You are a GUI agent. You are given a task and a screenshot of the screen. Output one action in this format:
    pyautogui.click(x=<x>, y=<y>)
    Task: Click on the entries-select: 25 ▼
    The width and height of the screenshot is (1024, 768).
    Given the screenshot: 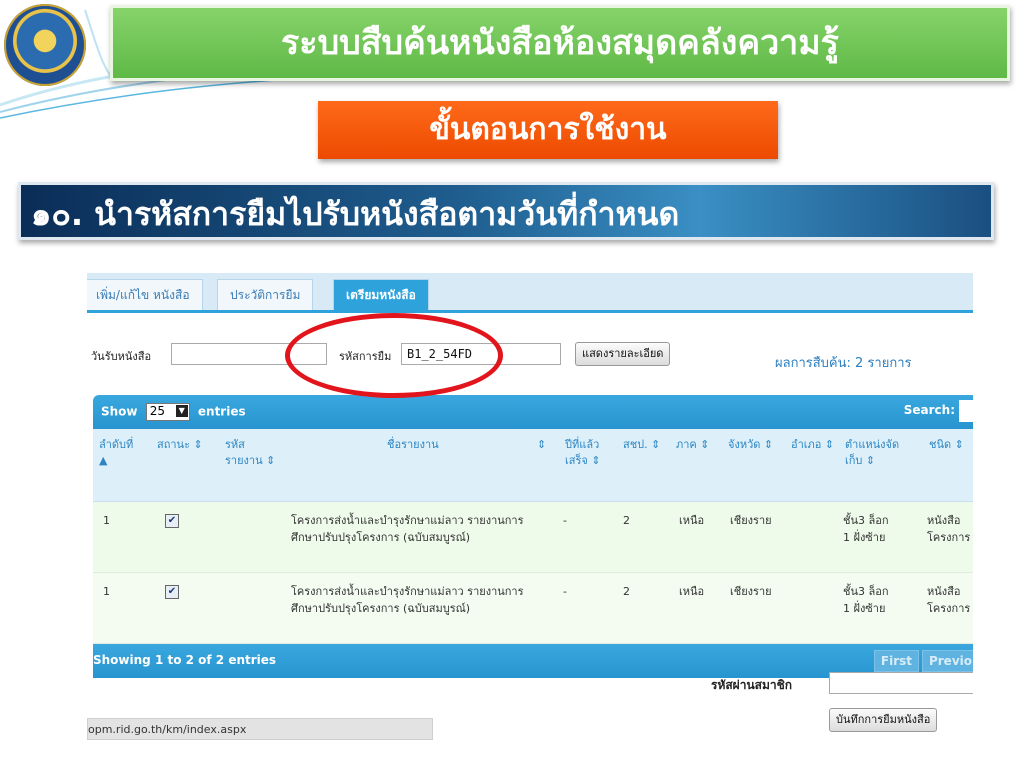 What is the action you would take?
    pyautogui.click(x=167, y=412)
    